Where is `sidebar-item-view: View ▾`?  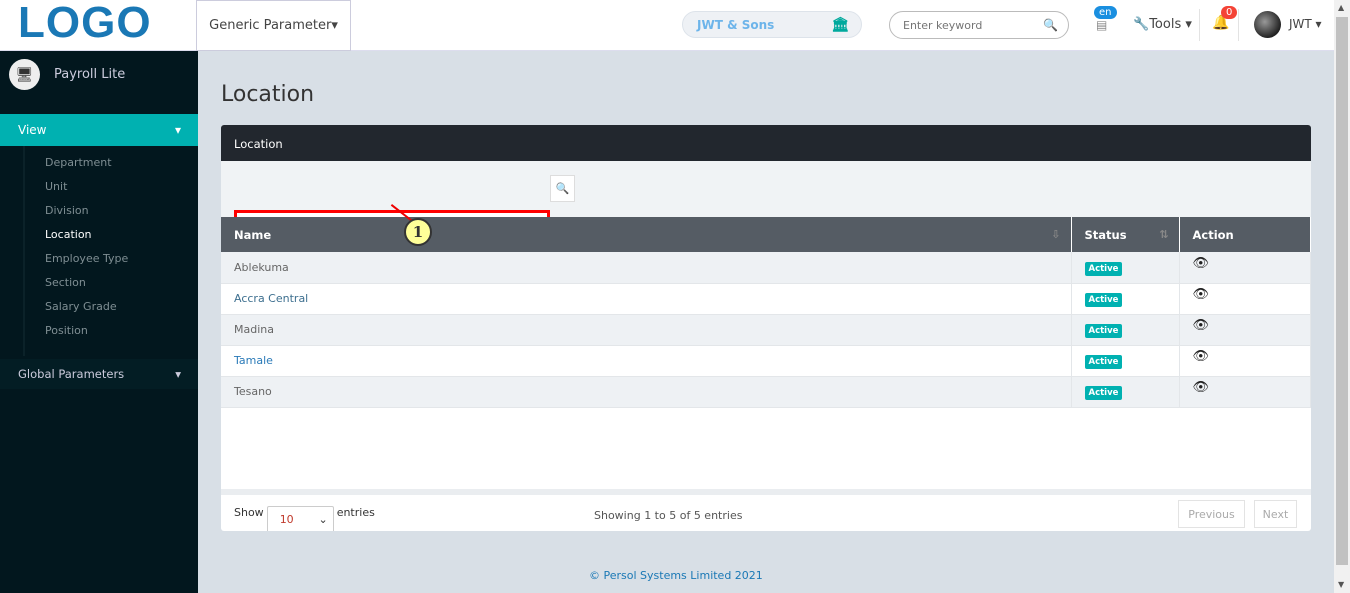 sidebar-item-view: View ▾ is located at coordinates (99, 130).